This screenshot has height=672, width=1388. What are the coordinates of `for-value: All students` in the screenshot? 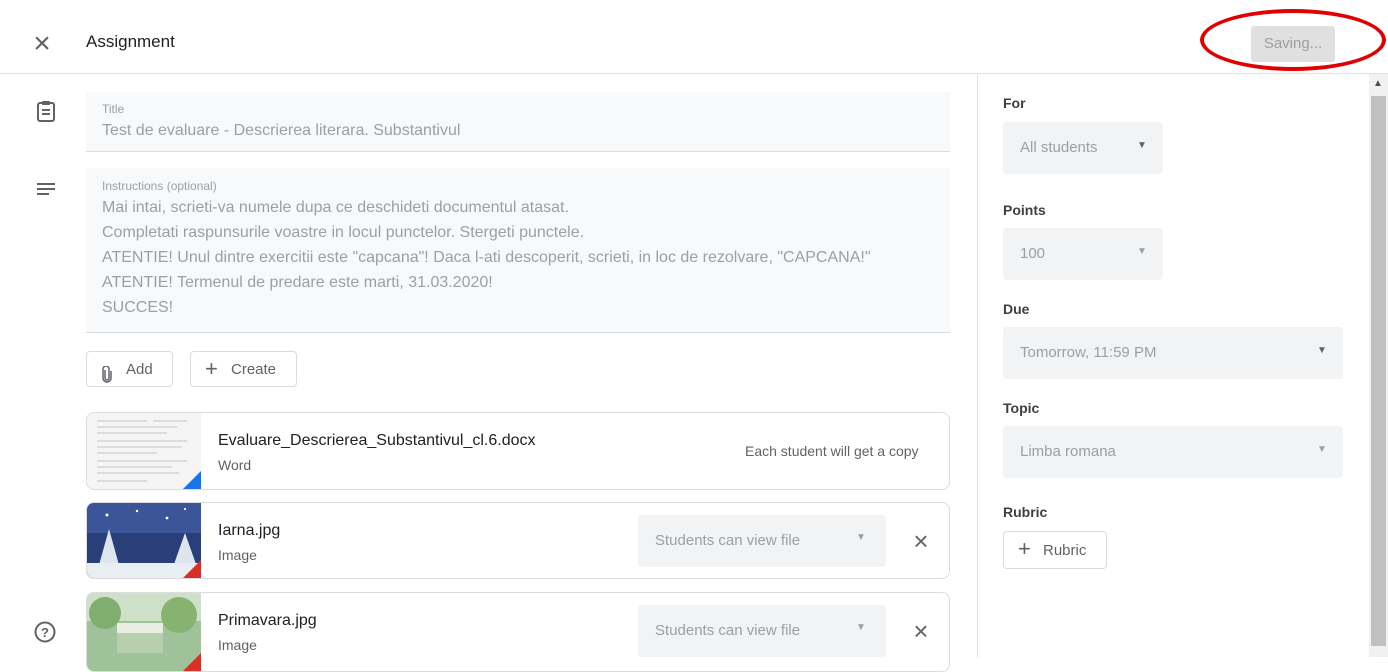 It's located at (1059, 147).